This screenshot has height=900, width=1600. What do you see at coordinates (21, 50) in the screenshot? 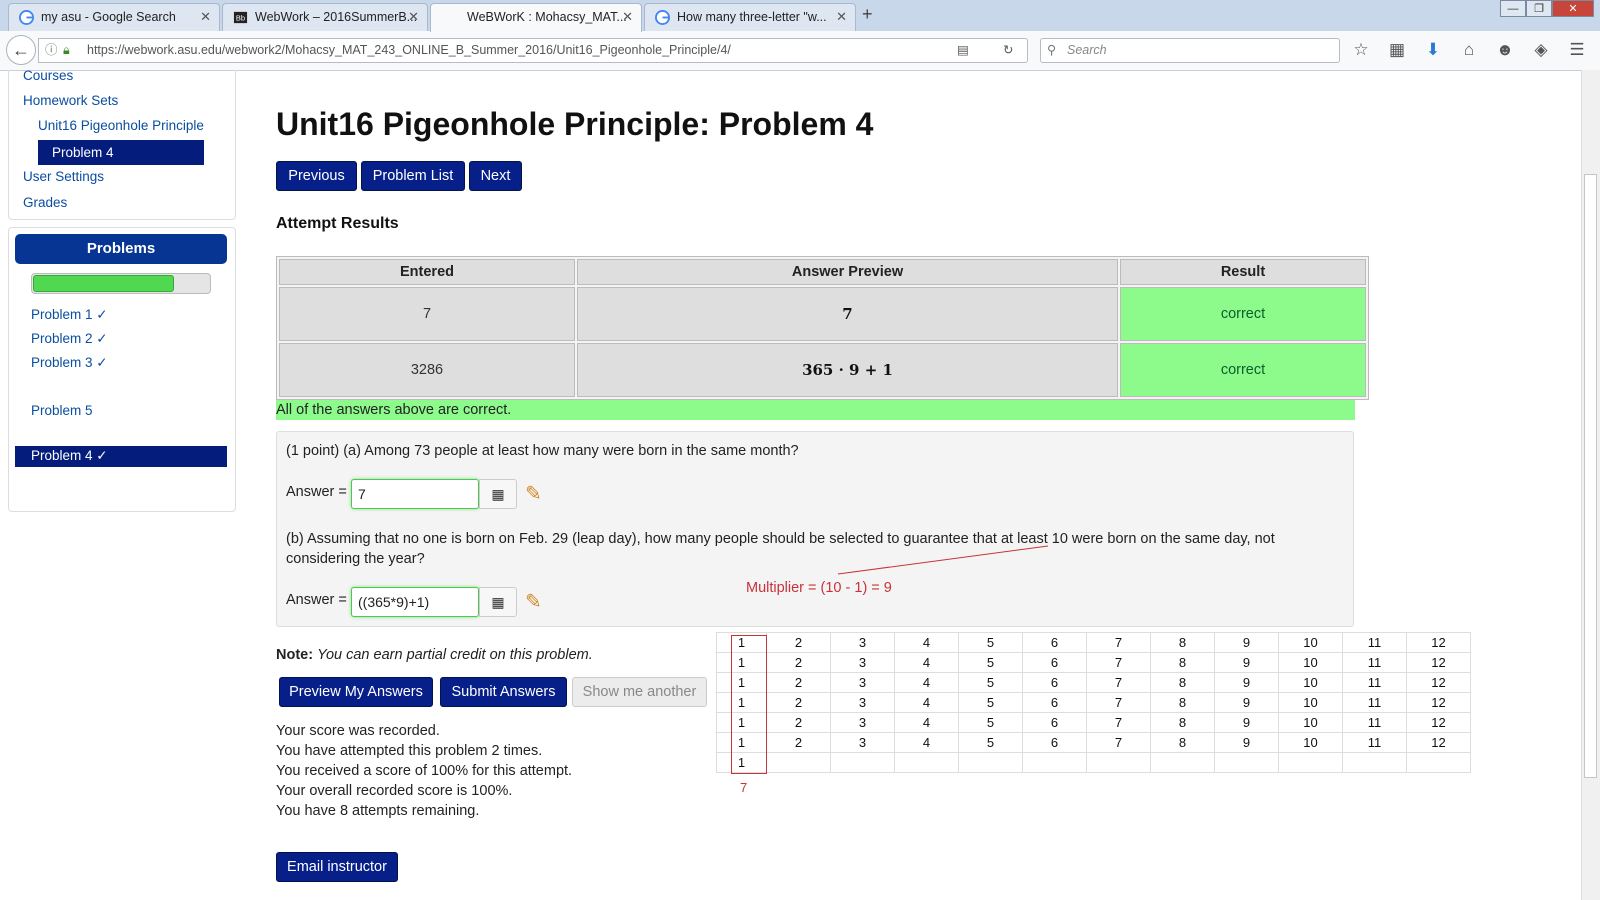
I see `back-arrow-icon: ←` at bounding box center [21, 50].